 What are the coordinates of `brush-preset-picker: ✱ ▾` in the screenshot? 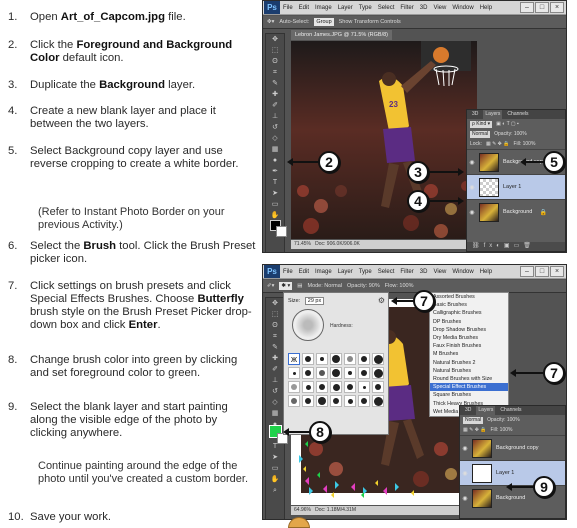 It's located at (286, 286).